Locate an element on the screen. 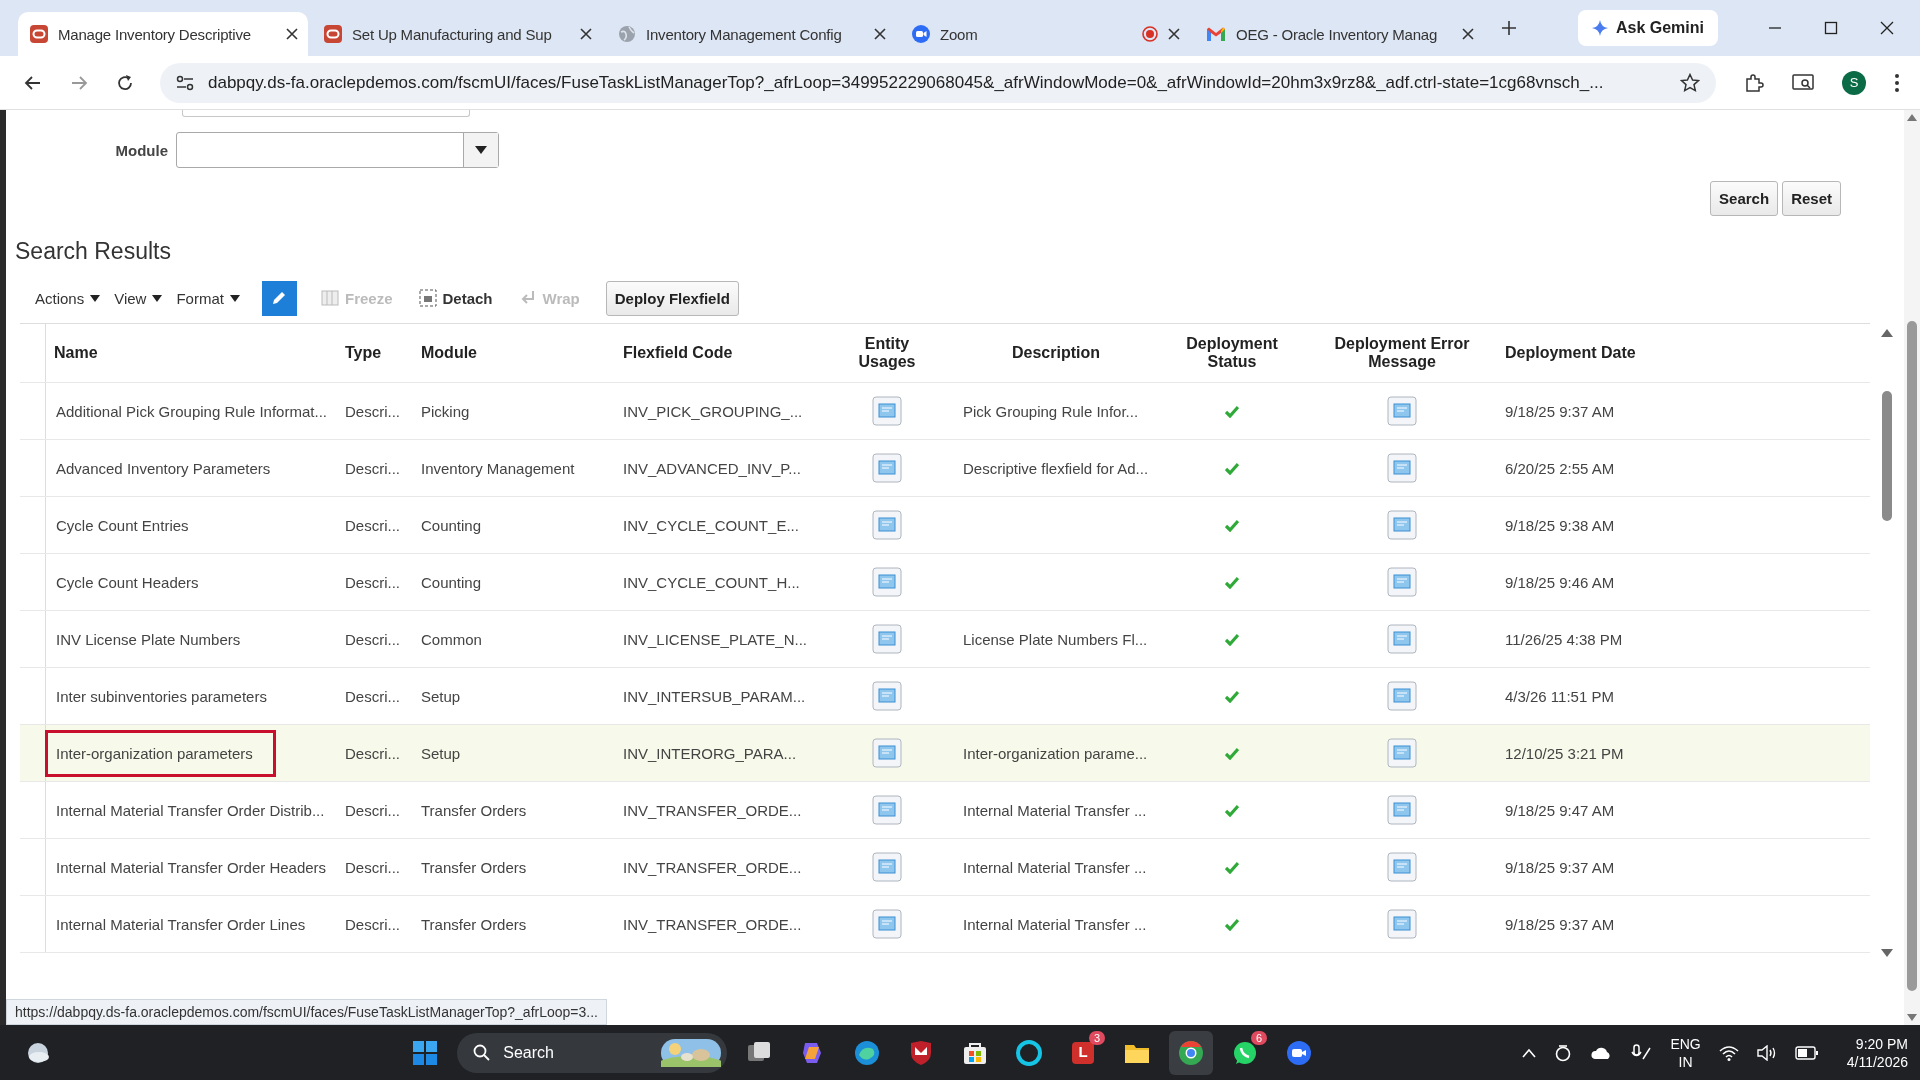 Image resolution: width=1920 pixels, height=1080 pixels. field-label: Module is located at coordinates (141, 150).